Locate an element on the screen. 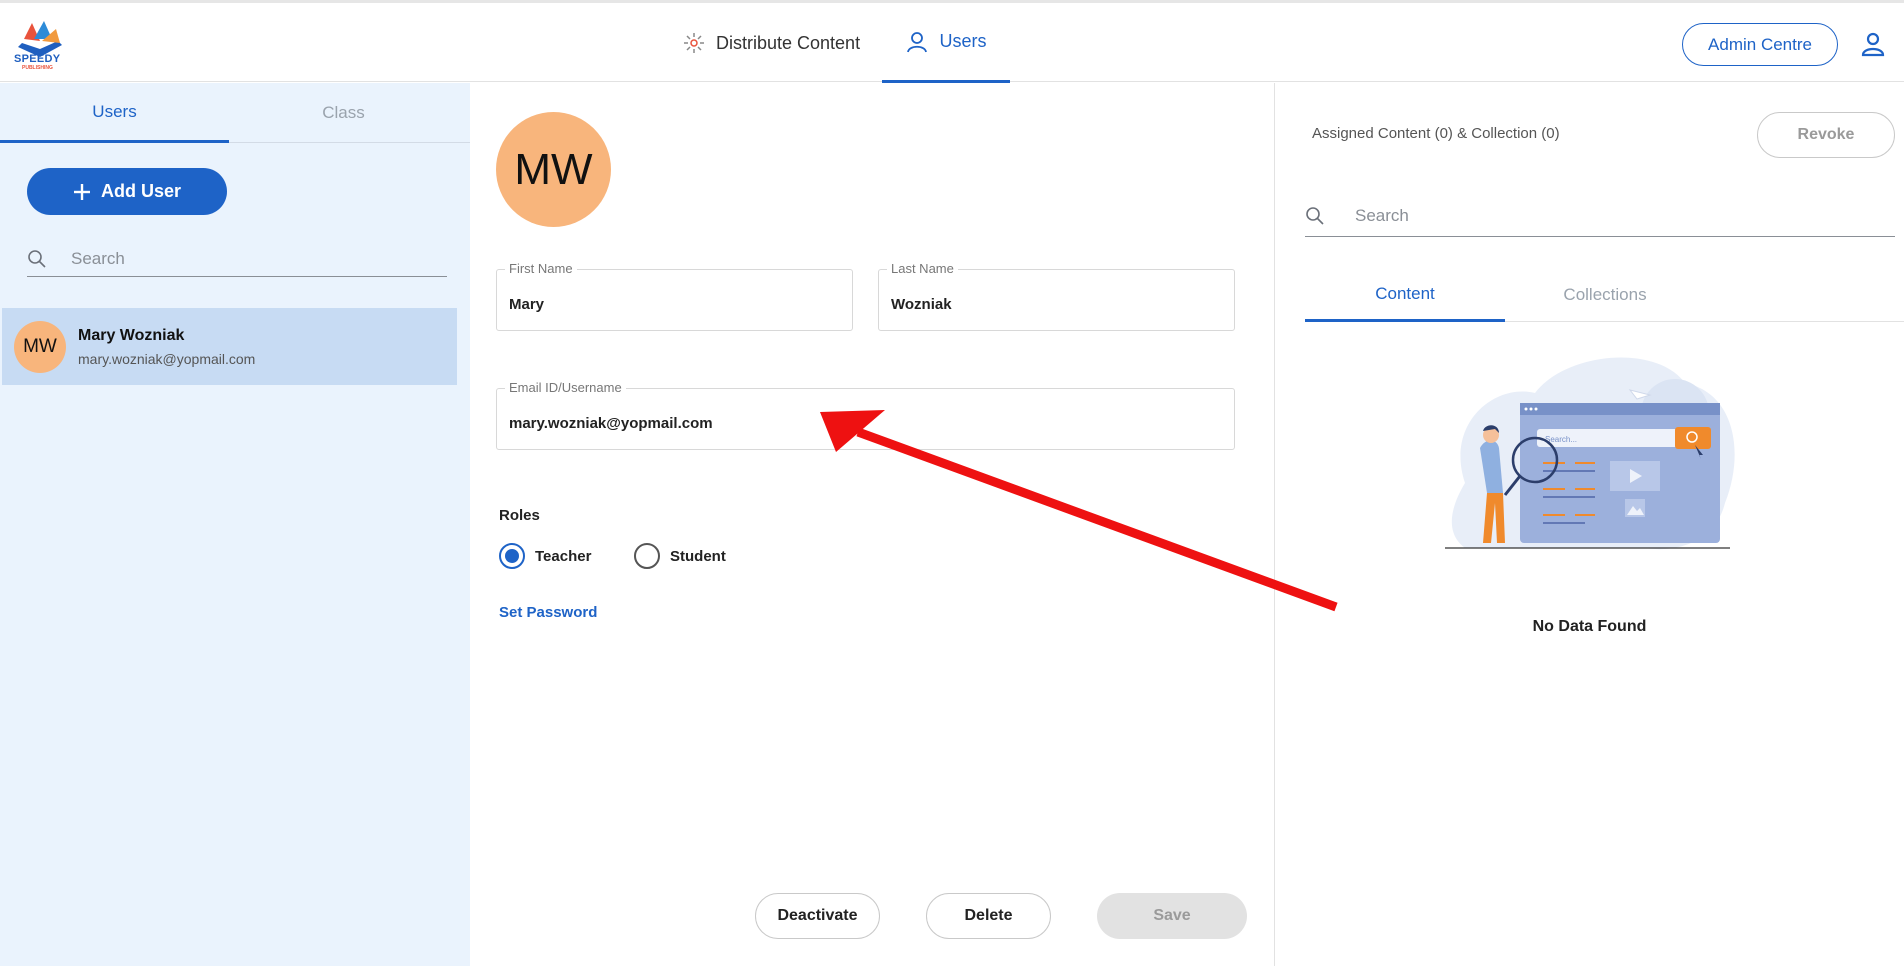 This screenshot has height=966, width=1904. first-name-value: Mary is located at coordinates (527, 304).